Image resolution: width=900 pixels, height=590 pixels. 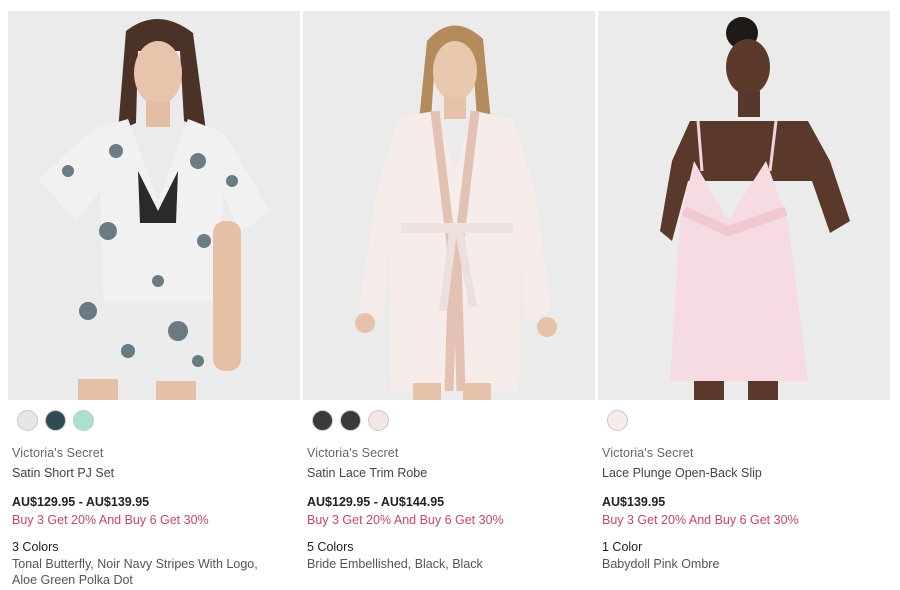 What do you see at coordinates (661, 564) in the screenshot?
I see `color-names: Babydoll Pink Ombre` at bounding box center [661, 564].